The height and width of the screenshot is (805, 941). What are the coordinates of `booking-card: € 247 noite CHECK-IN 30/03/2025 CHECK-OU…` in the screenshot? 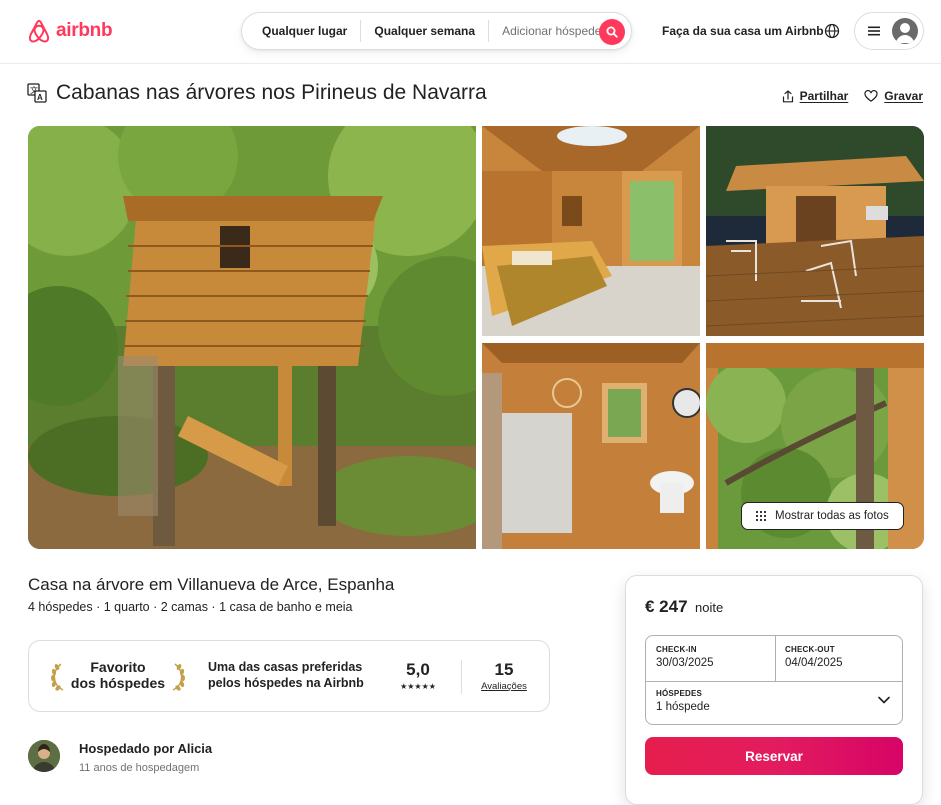 It's located at (774, 690).